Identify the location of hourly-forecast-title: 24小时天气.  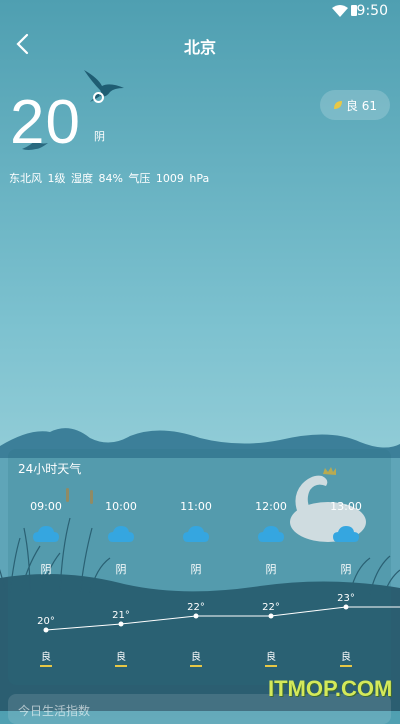
(50, 469).